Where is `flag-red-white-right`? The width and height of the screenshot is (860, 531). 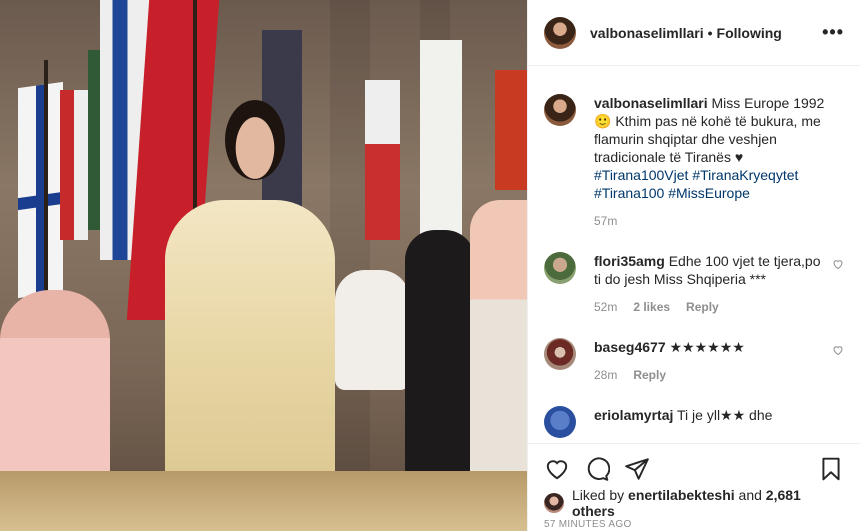
flag-red-white-right is located at coordinates (382, 160).